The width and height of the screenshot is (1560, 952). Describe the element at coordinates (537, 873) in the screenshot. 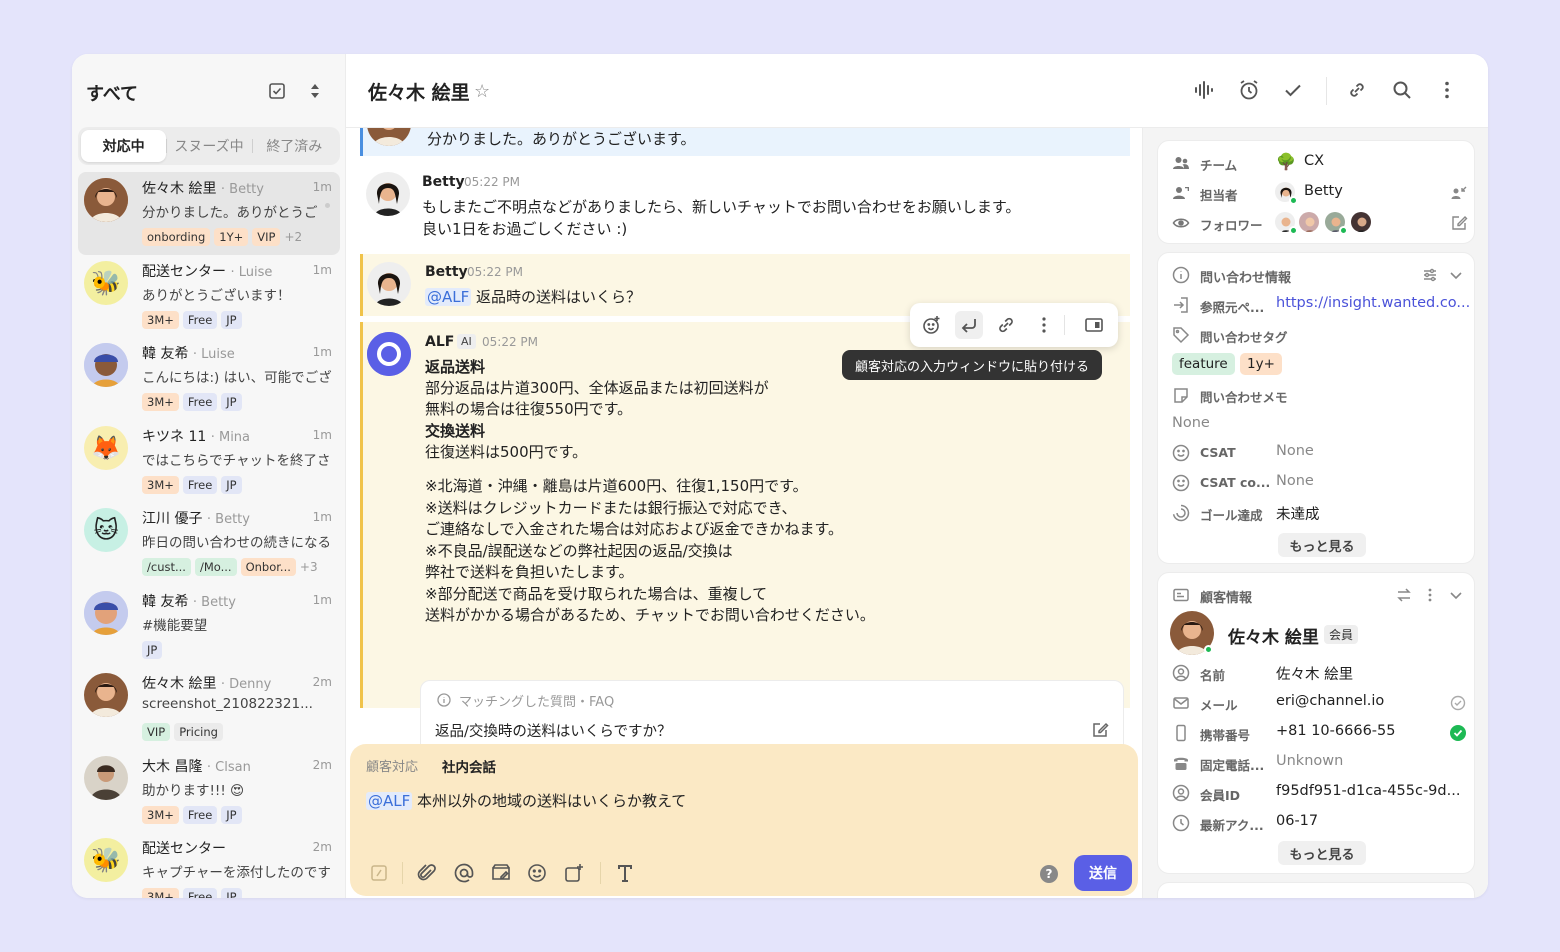

I see `emoji-icon` at that location.